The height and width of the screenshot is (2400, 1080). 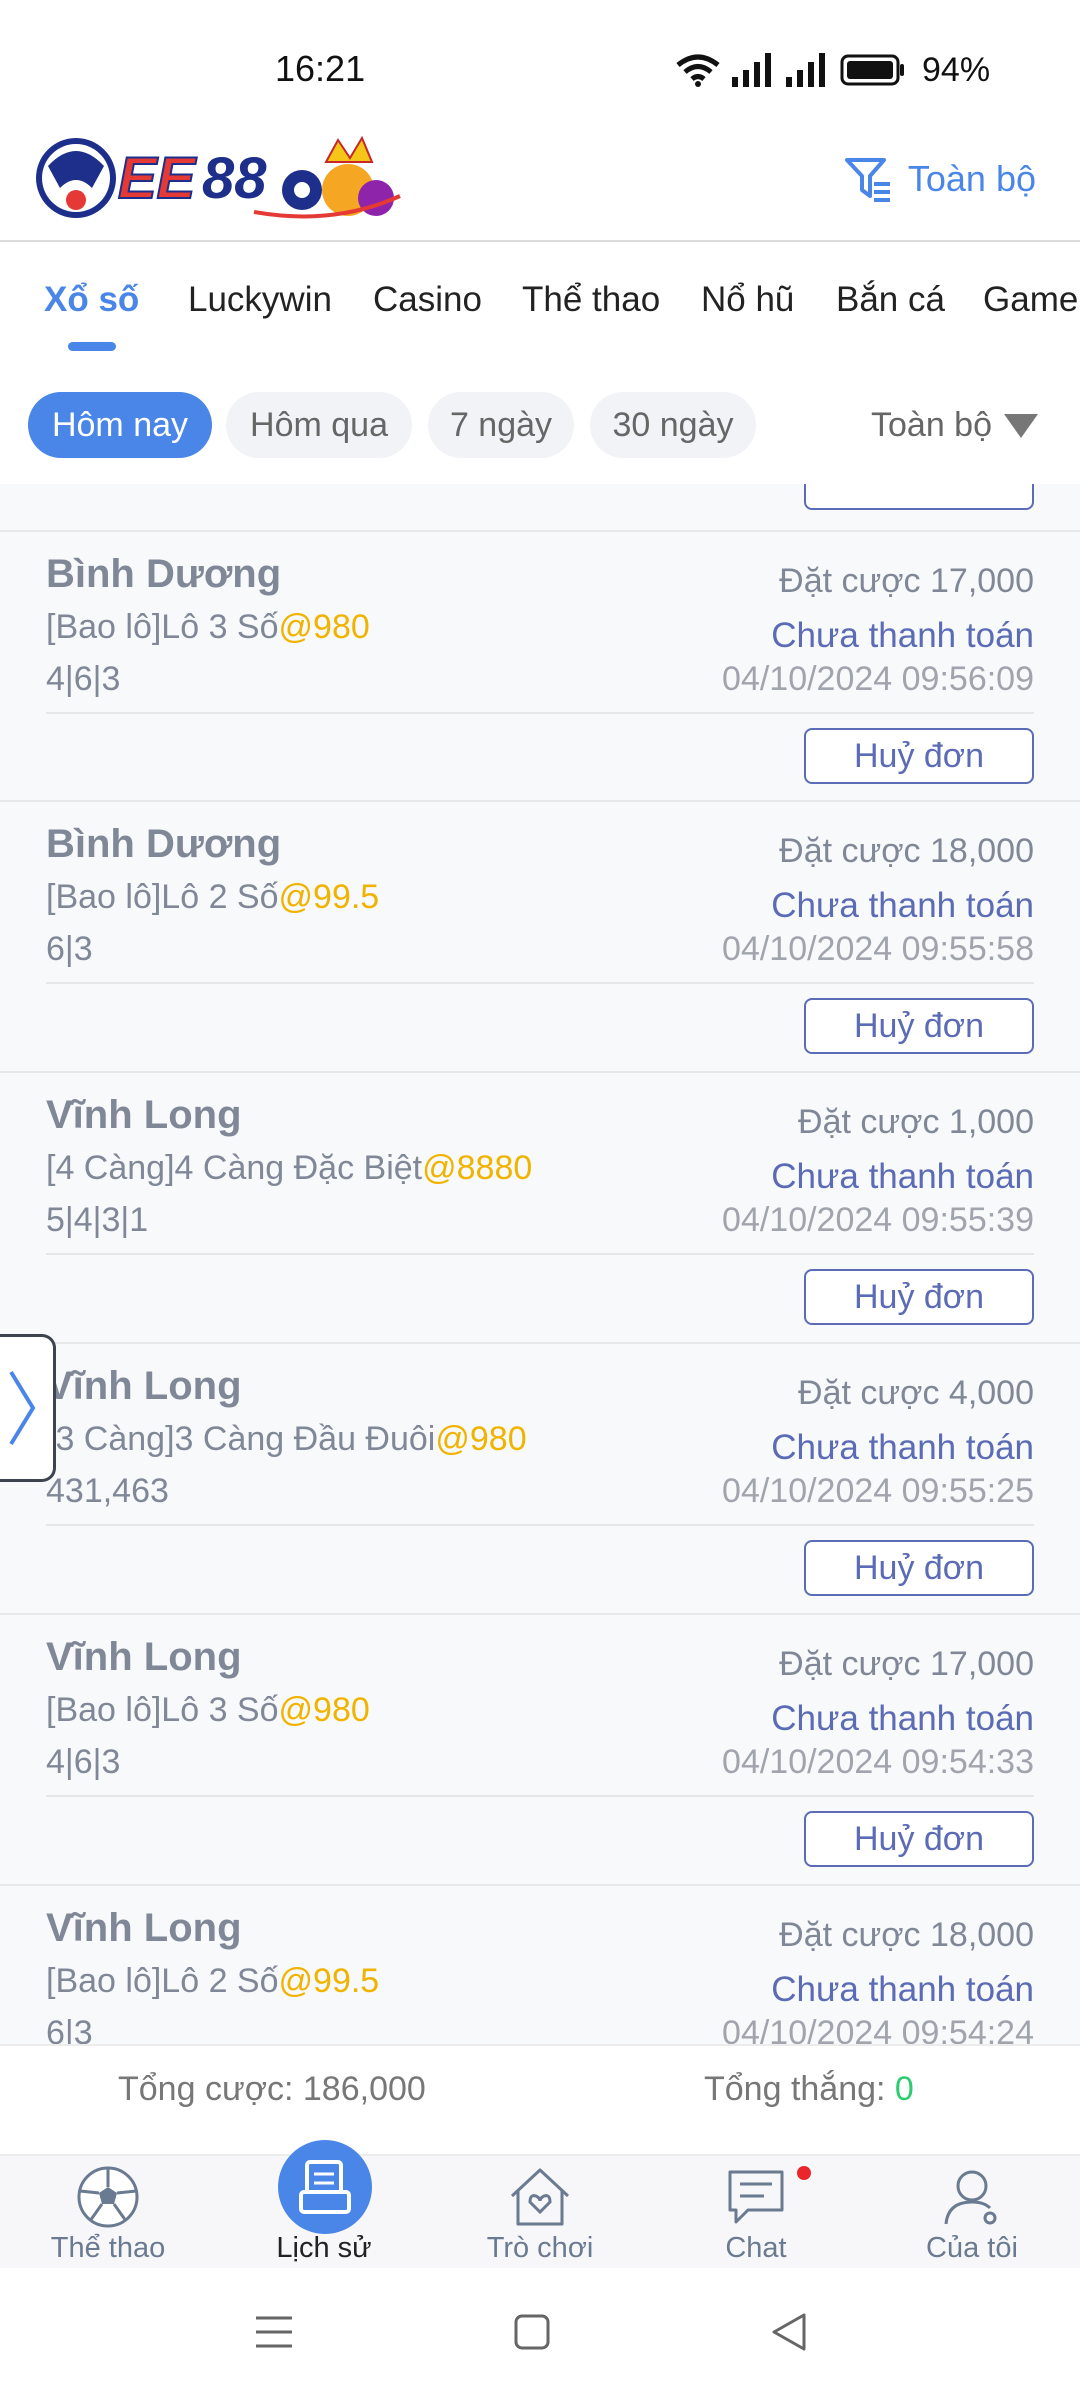 I want to click on home-square-icon, so click(x=532, y=2332).